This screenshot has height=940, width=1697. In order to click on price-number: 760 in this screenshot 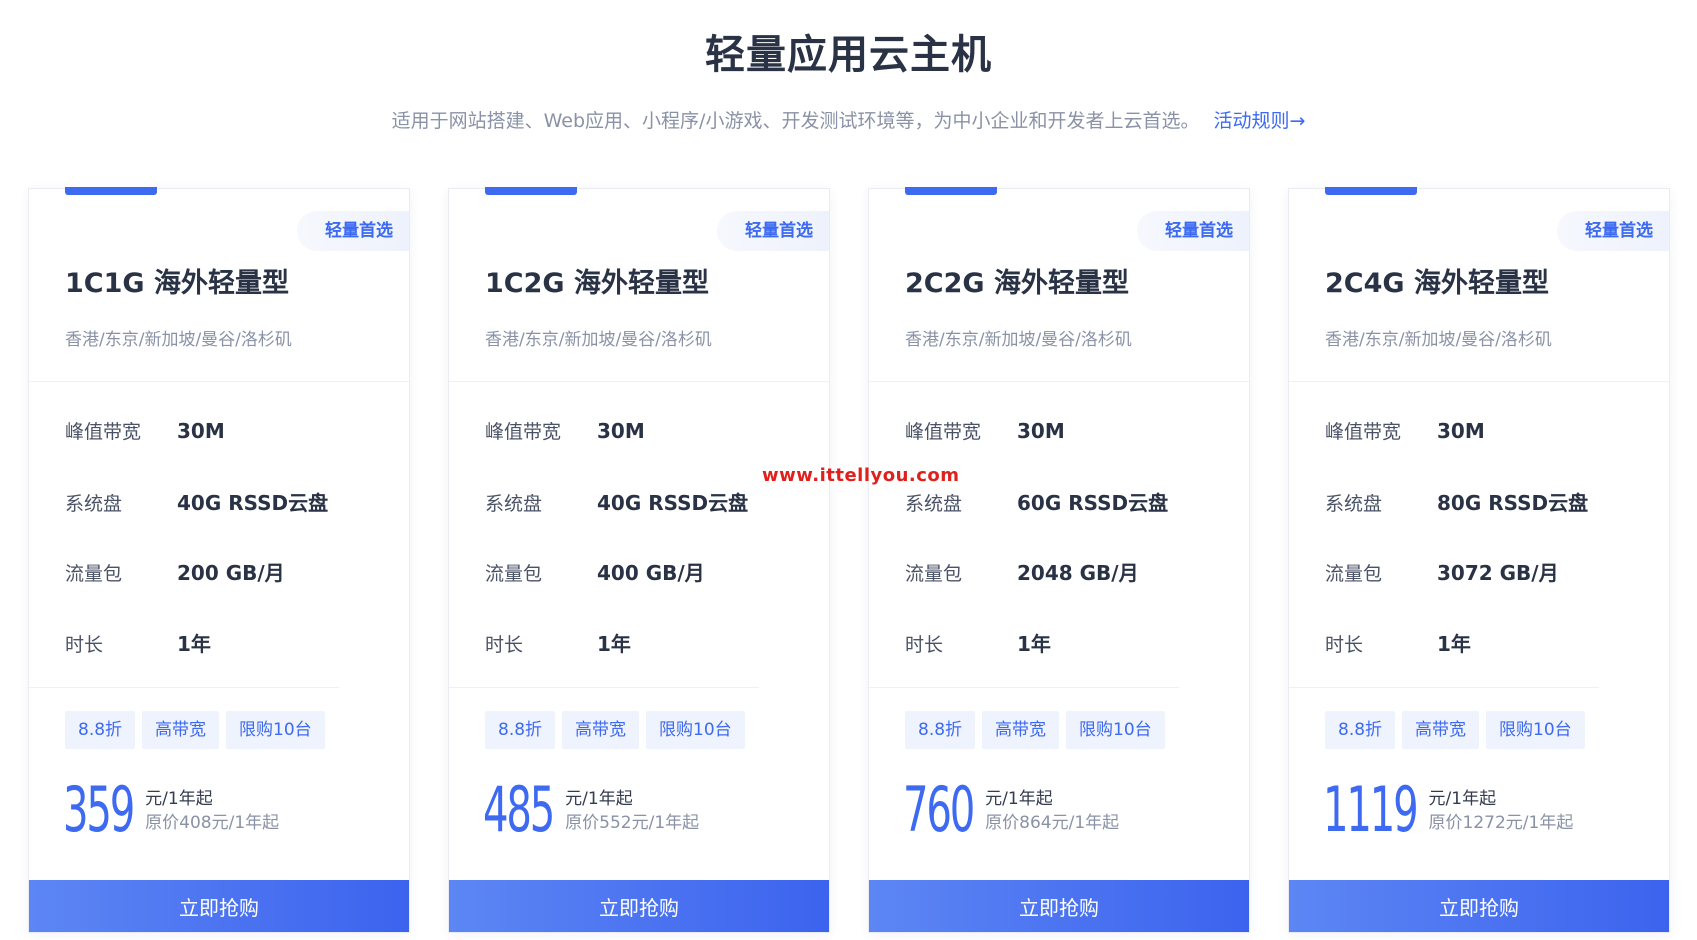, I will do `click(939, 809)`.